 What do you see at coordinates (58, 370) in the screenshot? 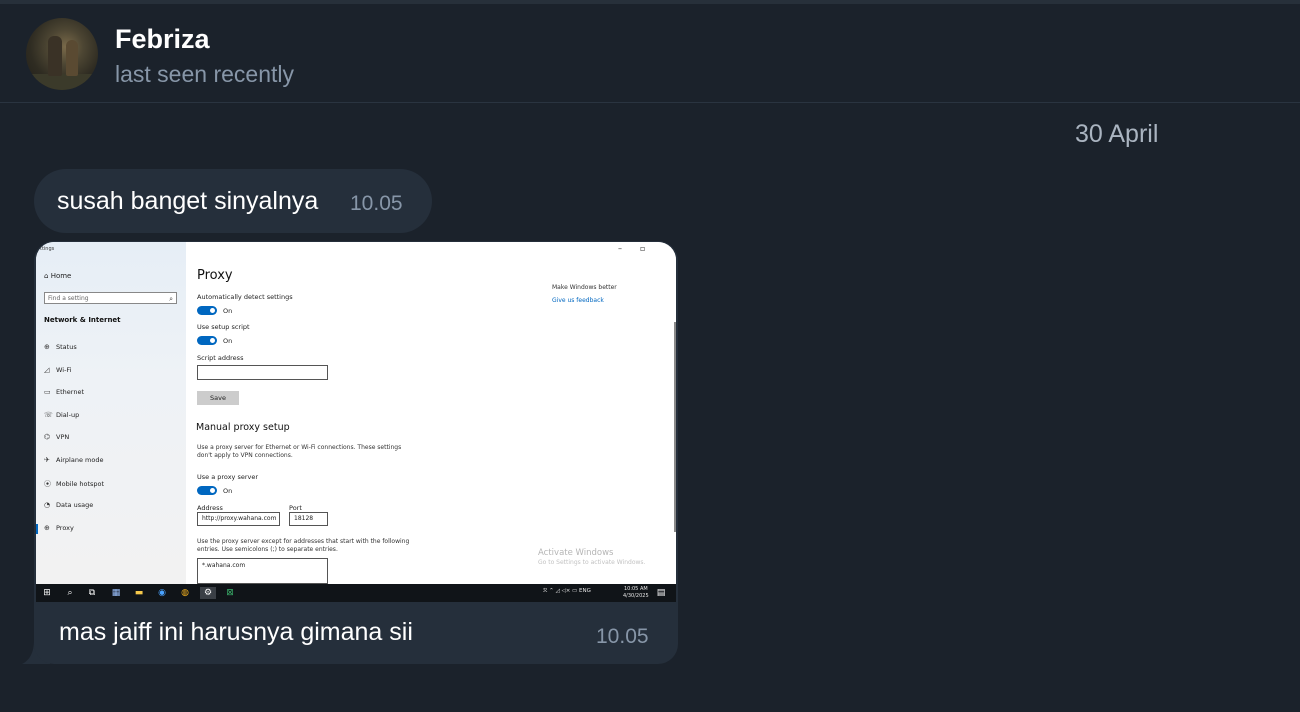
I see `nav-wifi: ◿ Wi-Fi` at bounding box center [58, 370].